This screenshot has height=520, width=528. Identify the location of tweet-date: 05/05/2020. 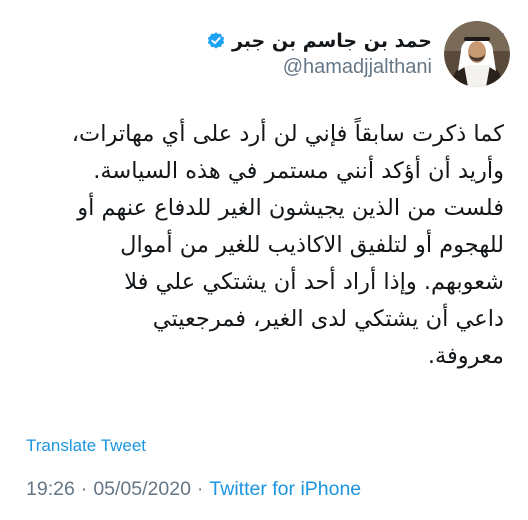
(142, 489).